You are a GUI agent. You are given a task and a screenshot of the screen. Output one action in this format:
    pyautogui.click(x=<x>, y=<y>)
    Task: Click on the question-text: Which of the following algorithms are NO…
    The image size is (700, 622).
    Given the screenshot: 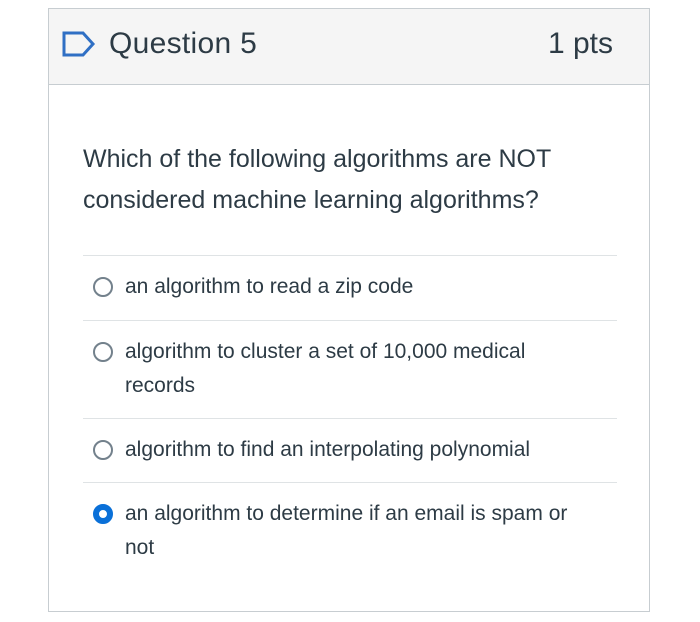 What is the action you would take?
    pyautogui.click(x=317, y=179)
    